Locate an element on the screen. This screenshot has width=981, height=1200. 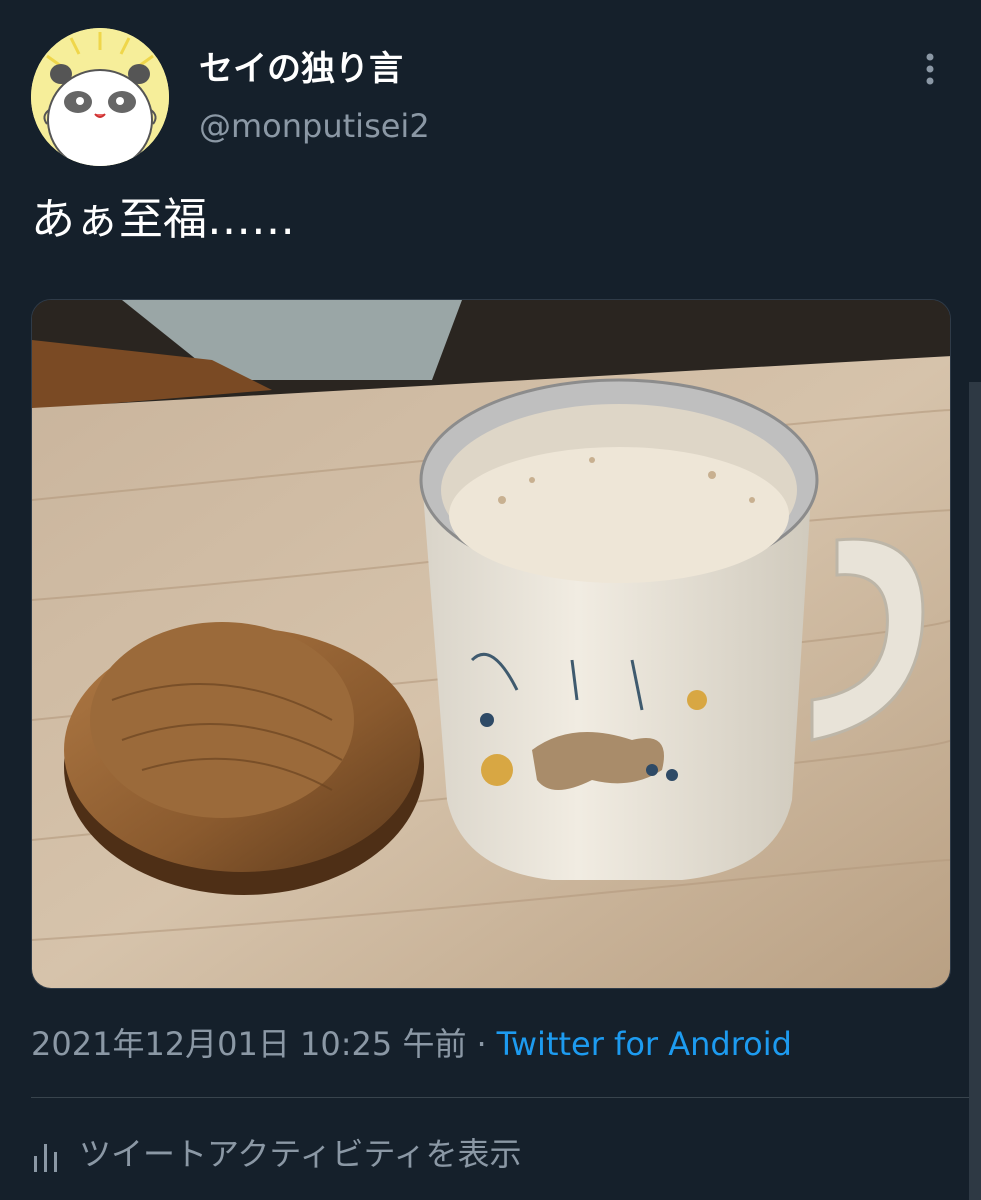
source-link: Twitter for Android is located at coordinates (644, 1044).